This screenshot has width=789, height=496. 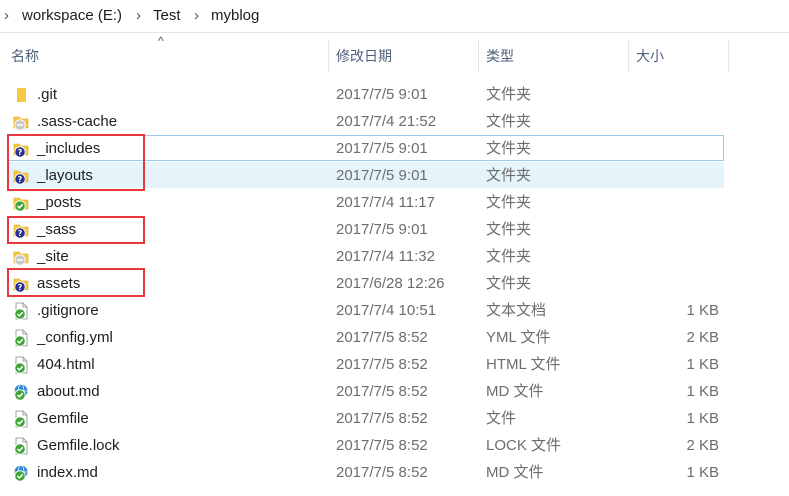 What do you see at coordinates (516, 310) in the screenshot?
I see `file-type: 文本文档` at bounding box center [516, 310].